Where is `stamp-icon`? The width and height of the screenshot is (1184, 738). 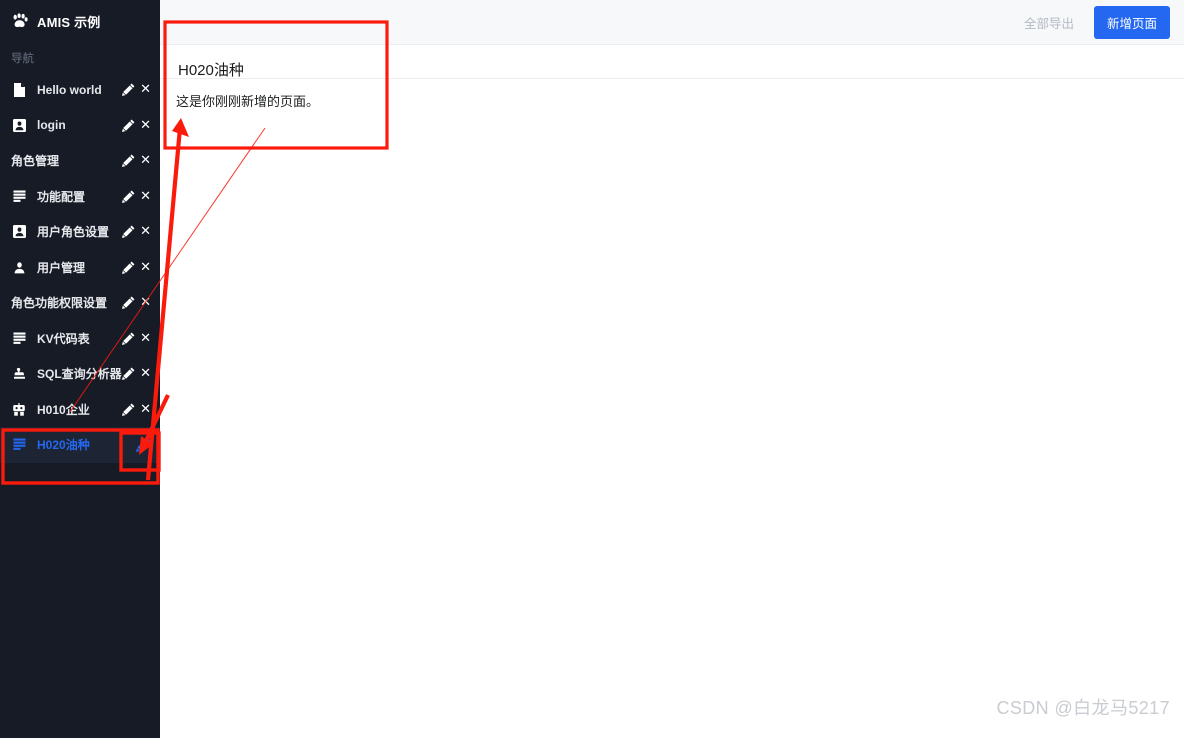
stamp-icon is located at coordinates (19, 374).